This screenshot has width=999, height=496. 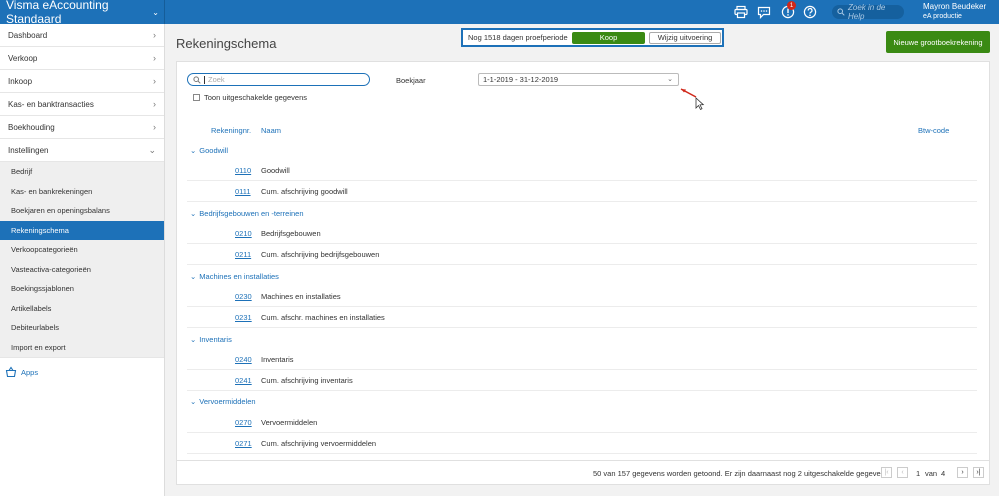 What do you see at coordinates (57, 13) in the screenshot?
I see `app-title: Visma eAccounting Standaard` at bounding box center [57, 13].